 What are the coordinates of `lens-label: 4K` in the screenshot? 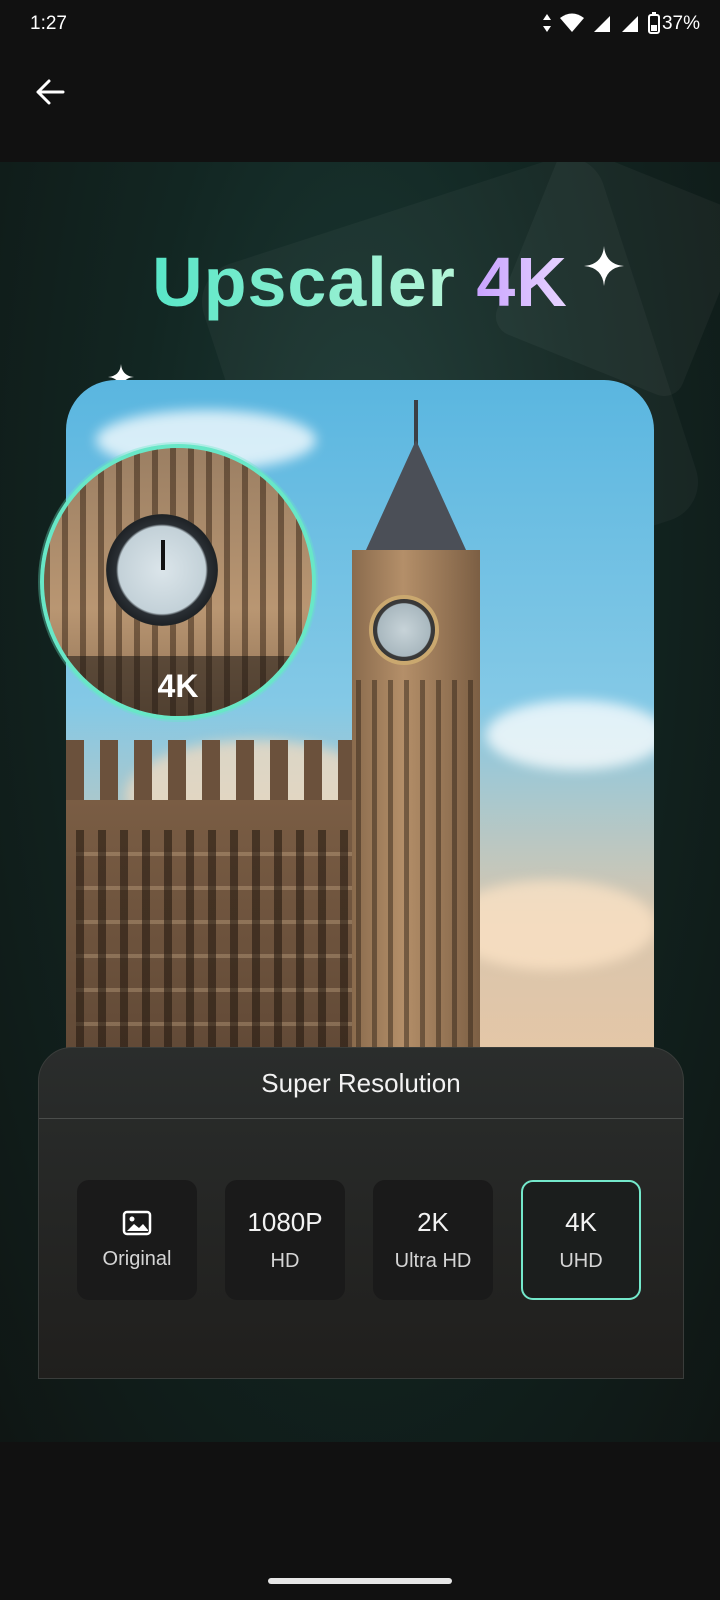 It's located at (178, 686).